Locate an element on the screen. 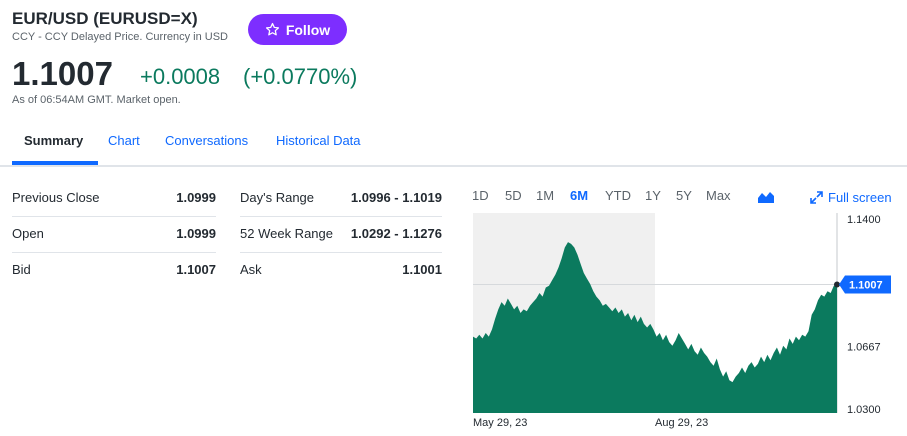  active-tab-indicator is located at coordinates (55, 163).